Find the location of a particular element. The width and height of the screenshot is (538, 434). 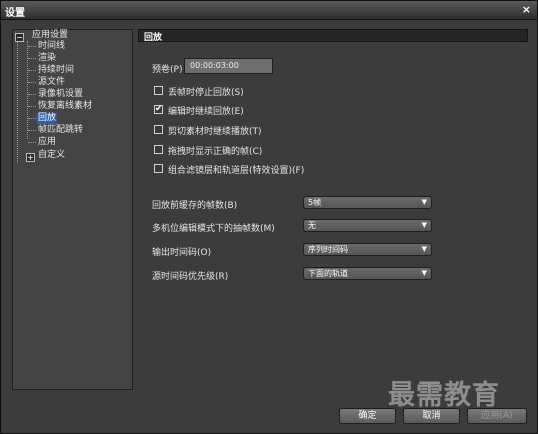

stop-on-dropped-frames-checkbox is located at coordinates (158, 90).